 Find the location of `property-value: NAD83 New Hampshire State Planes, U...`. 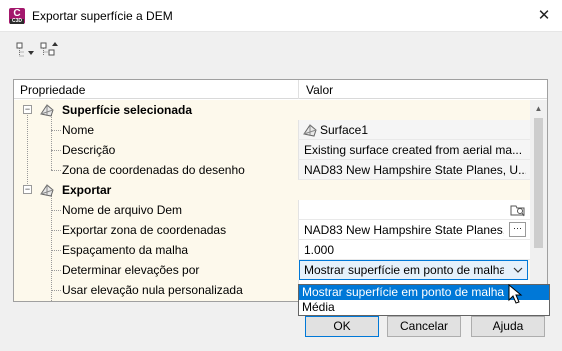

property-value: NAD83 New Hampshire State Planes, U... is located at coordinates (415, 170).